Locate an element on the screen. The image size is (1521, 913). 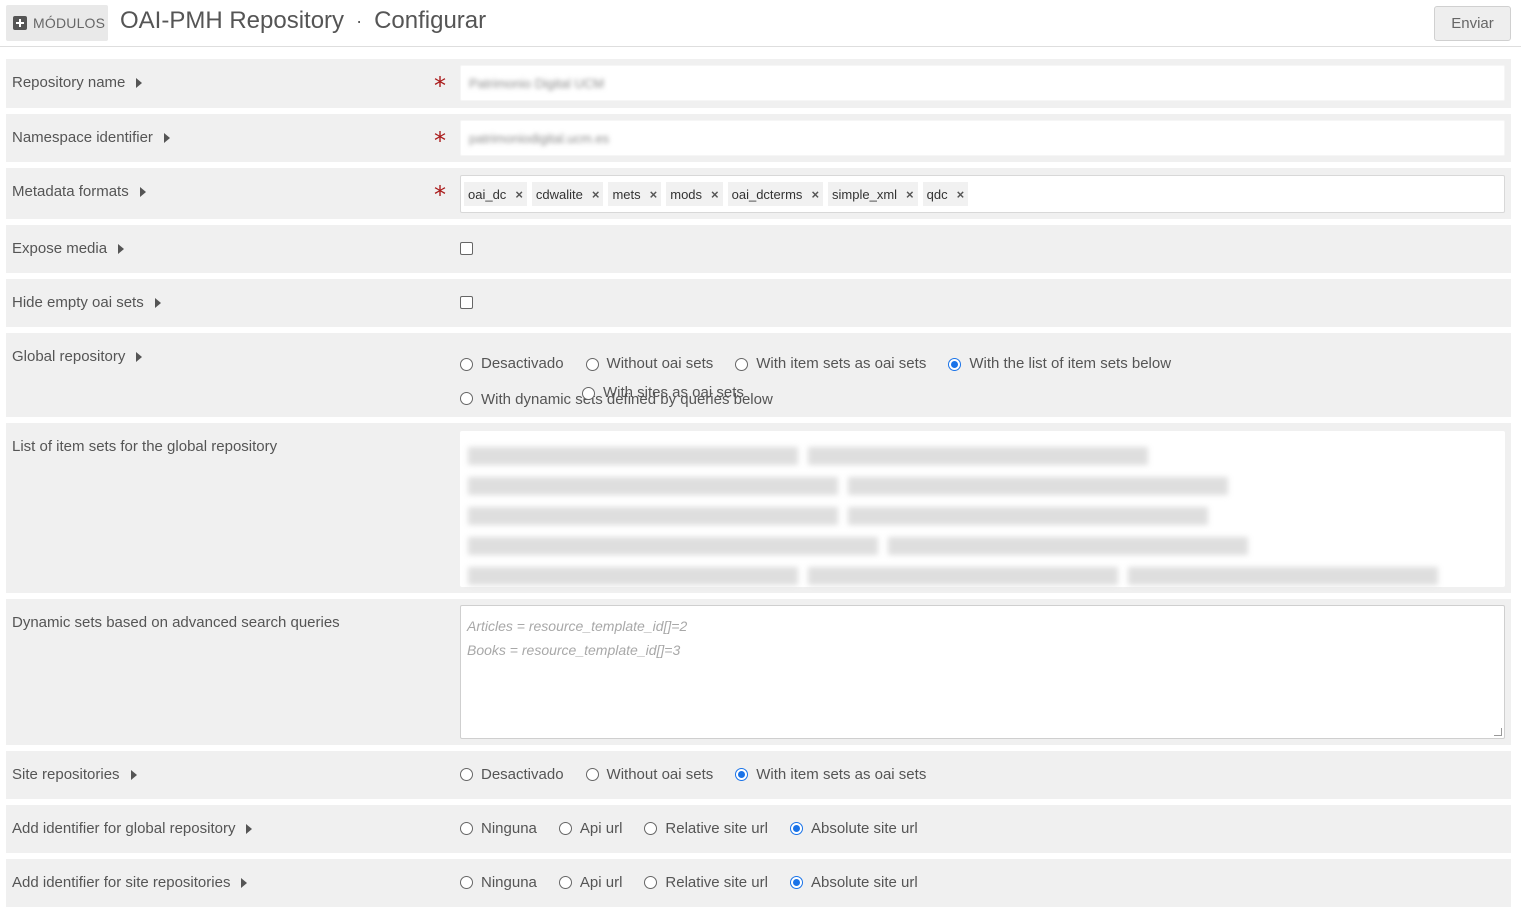
field-hide-empty-sets: Hide empty oai sets is located at coordinates (758, 303).